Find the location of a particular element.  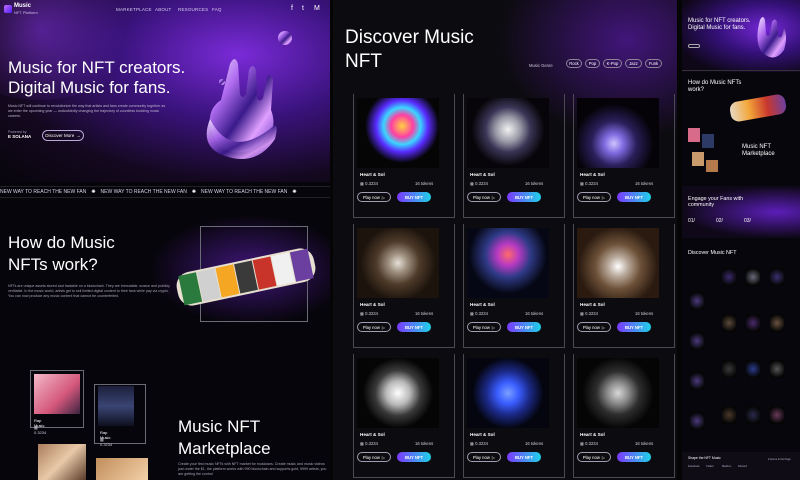

solana-logo: E SOLANA is located at coordinates (20, 136).